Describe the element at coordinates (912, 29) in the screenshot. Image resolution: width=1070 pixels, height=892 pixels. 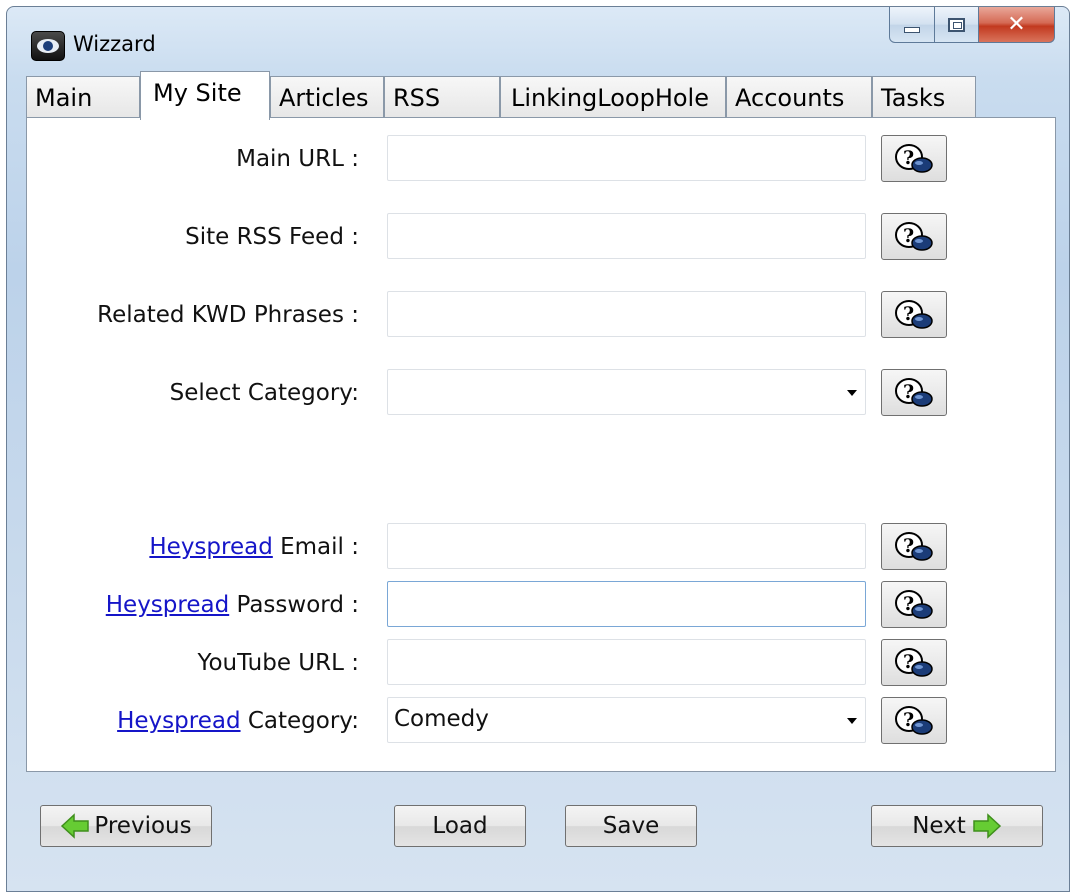
I see `minimize-icon` at that location.